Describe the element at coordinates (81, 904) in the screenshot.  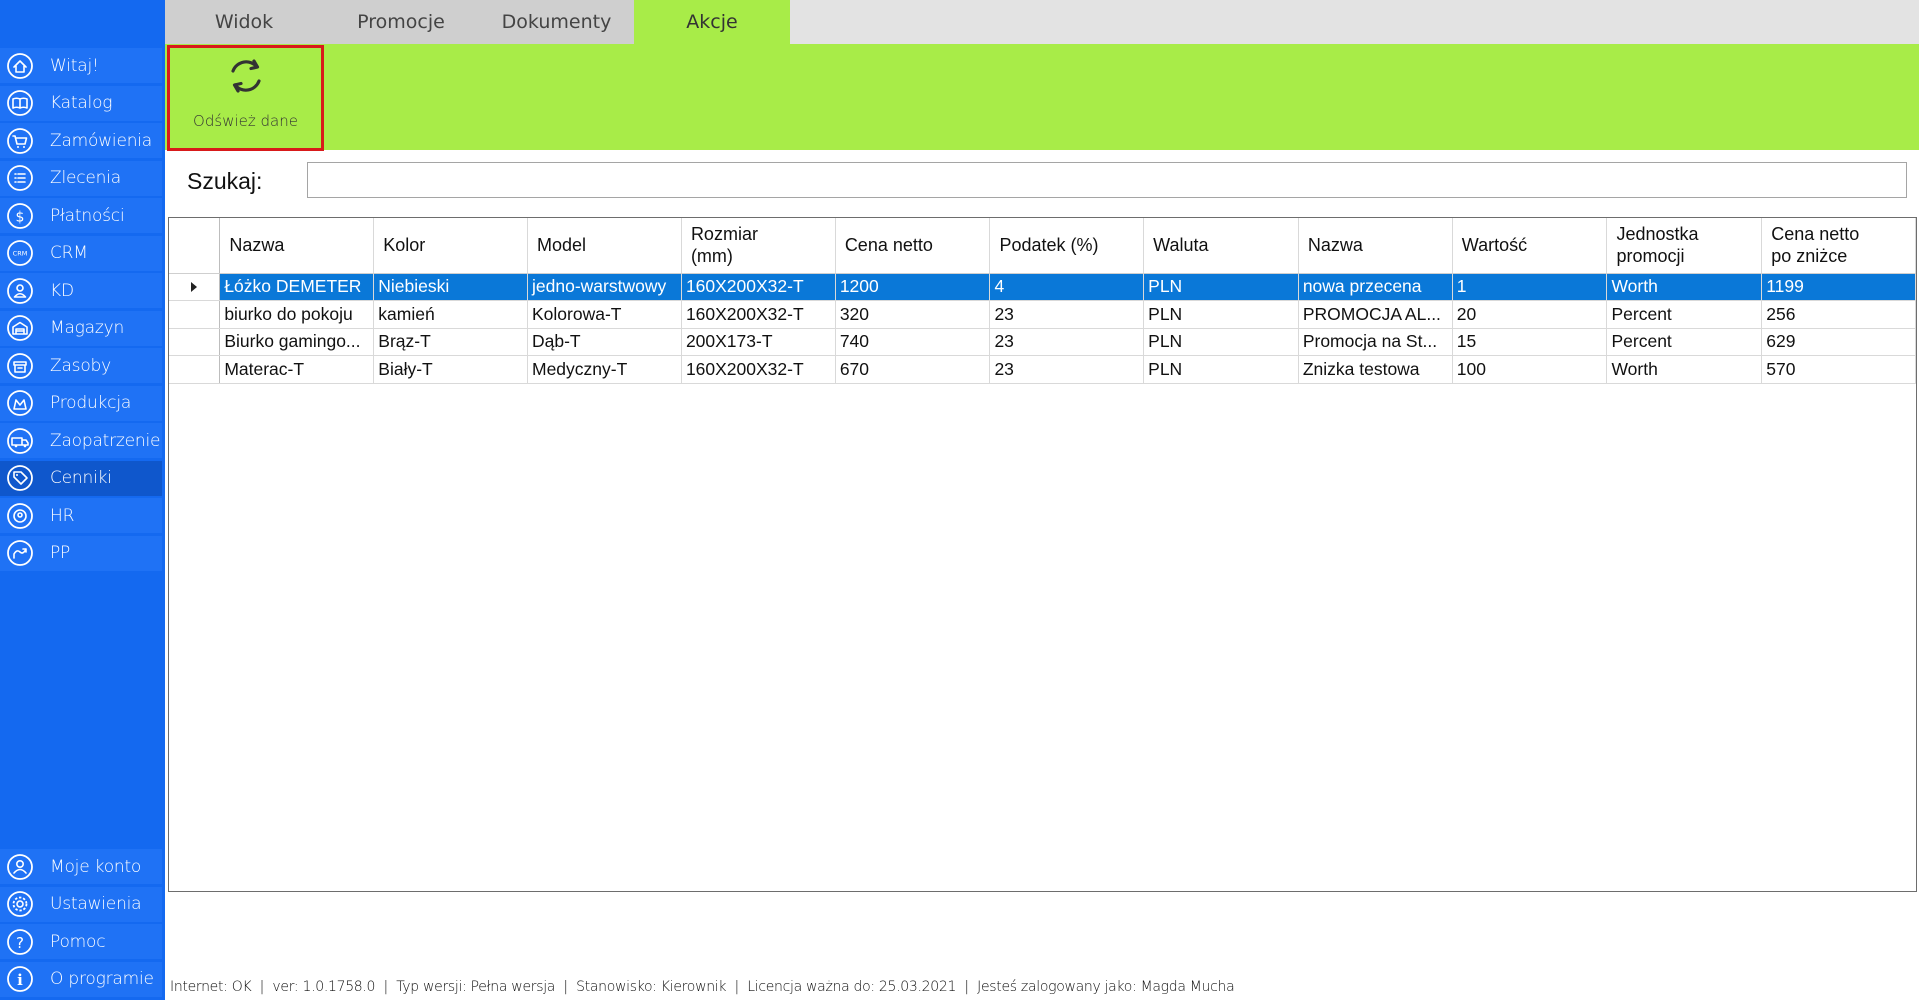
I see `sidebar-item-ustawienia: Ustawienia` at that location.